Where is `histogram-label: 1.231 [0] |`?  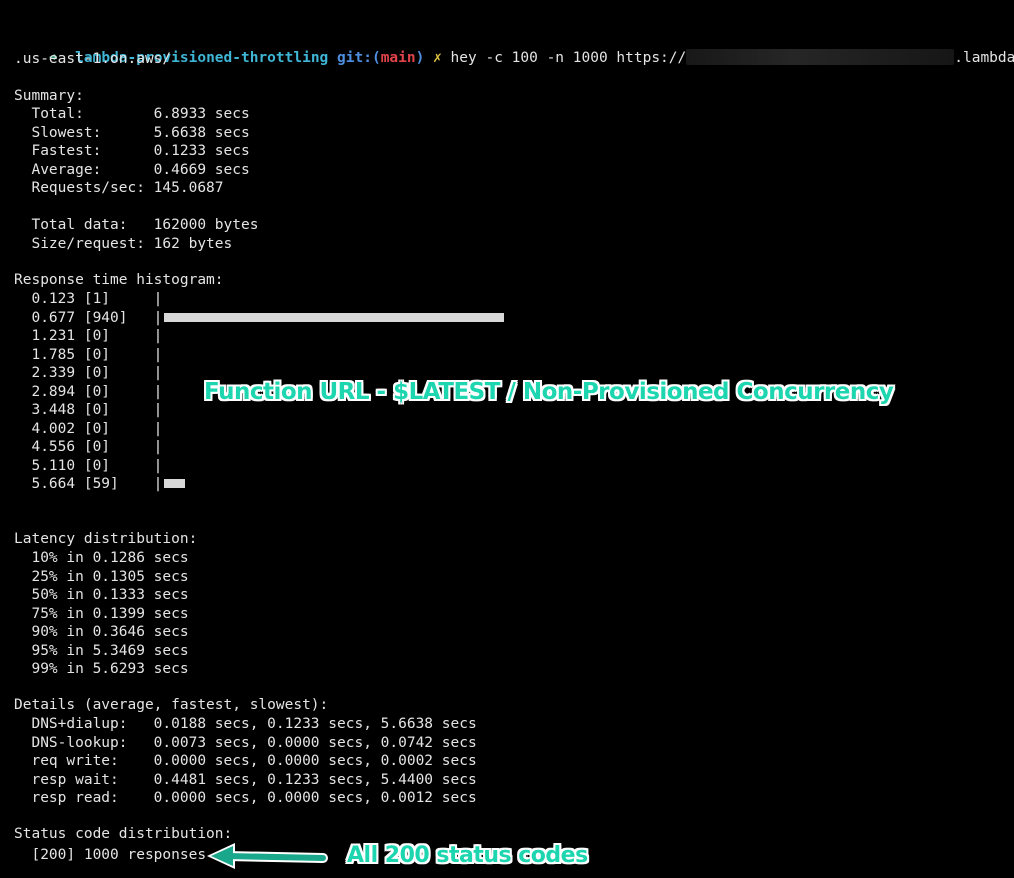 histogram-label: 1.231 [0] | is located at coordinates (88, 336).